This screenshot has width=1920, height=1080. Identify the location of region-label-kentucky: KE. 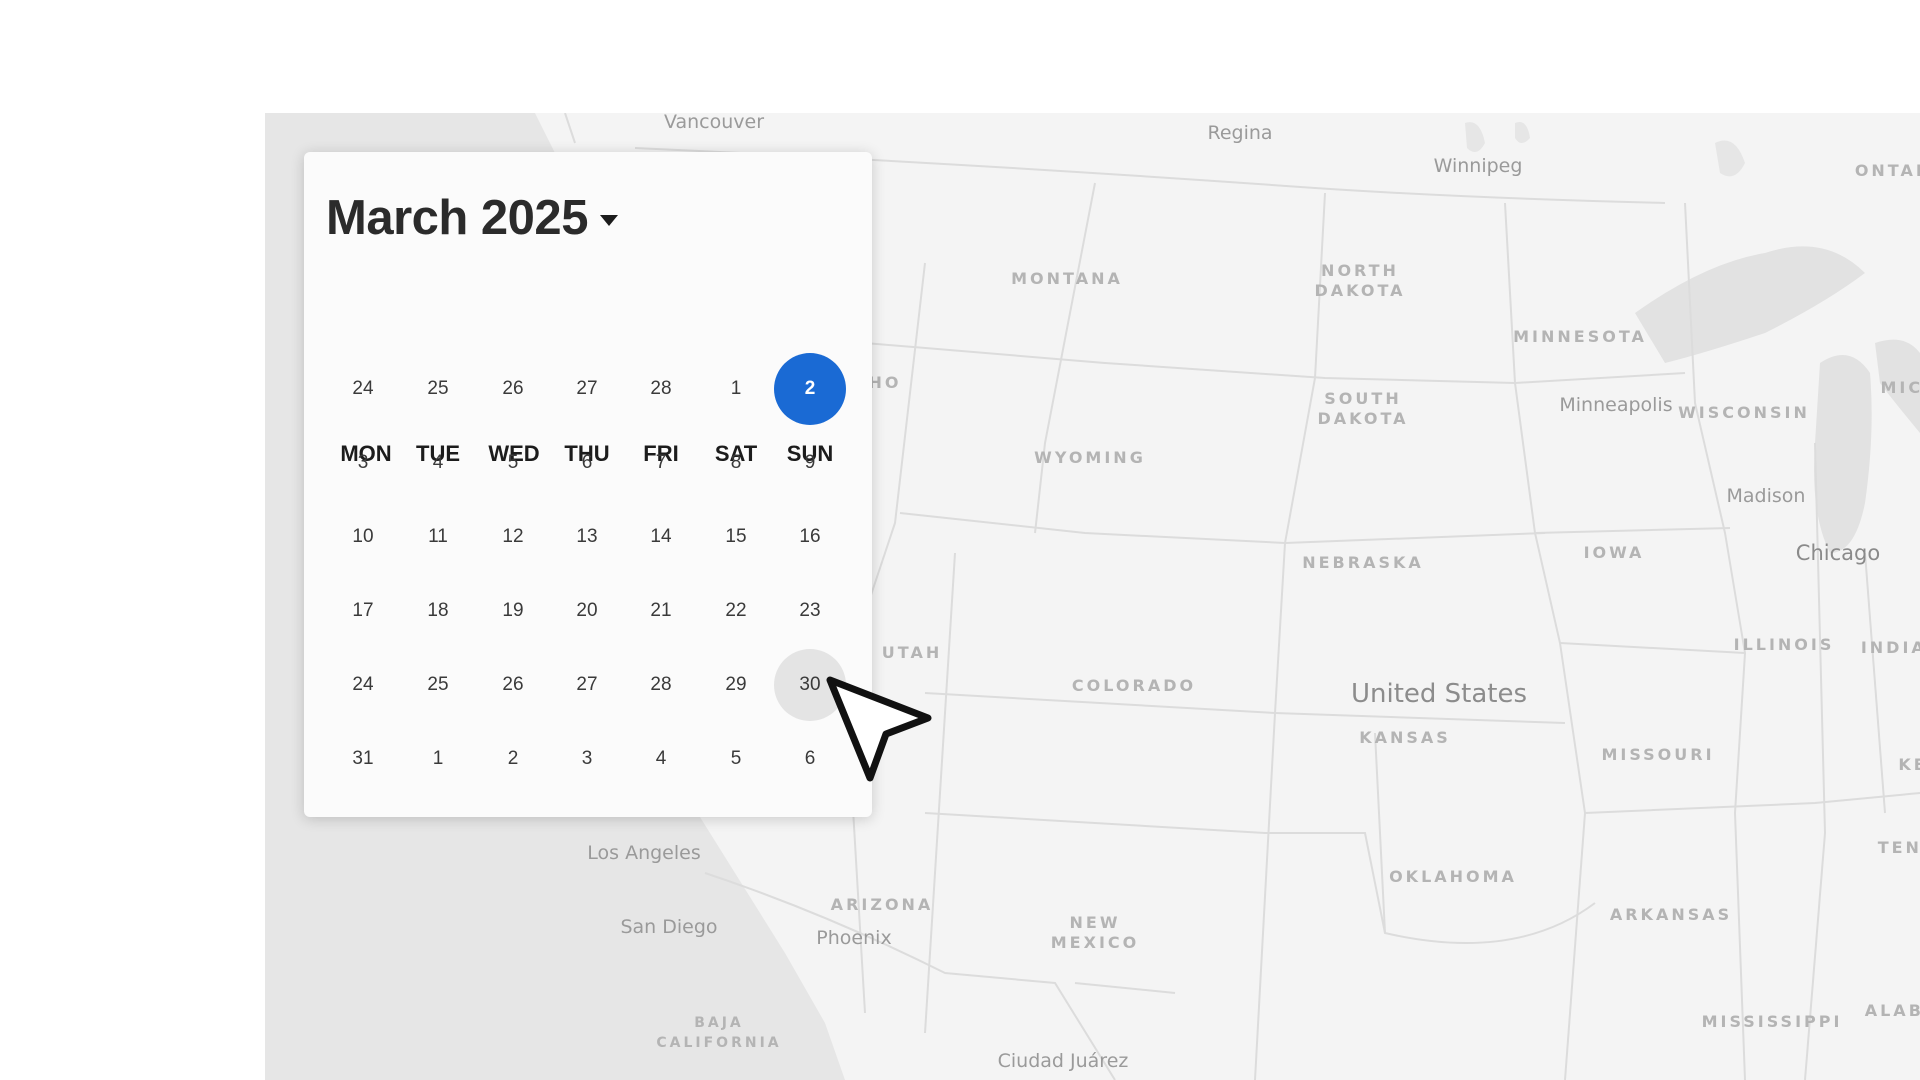
(1909, 764).